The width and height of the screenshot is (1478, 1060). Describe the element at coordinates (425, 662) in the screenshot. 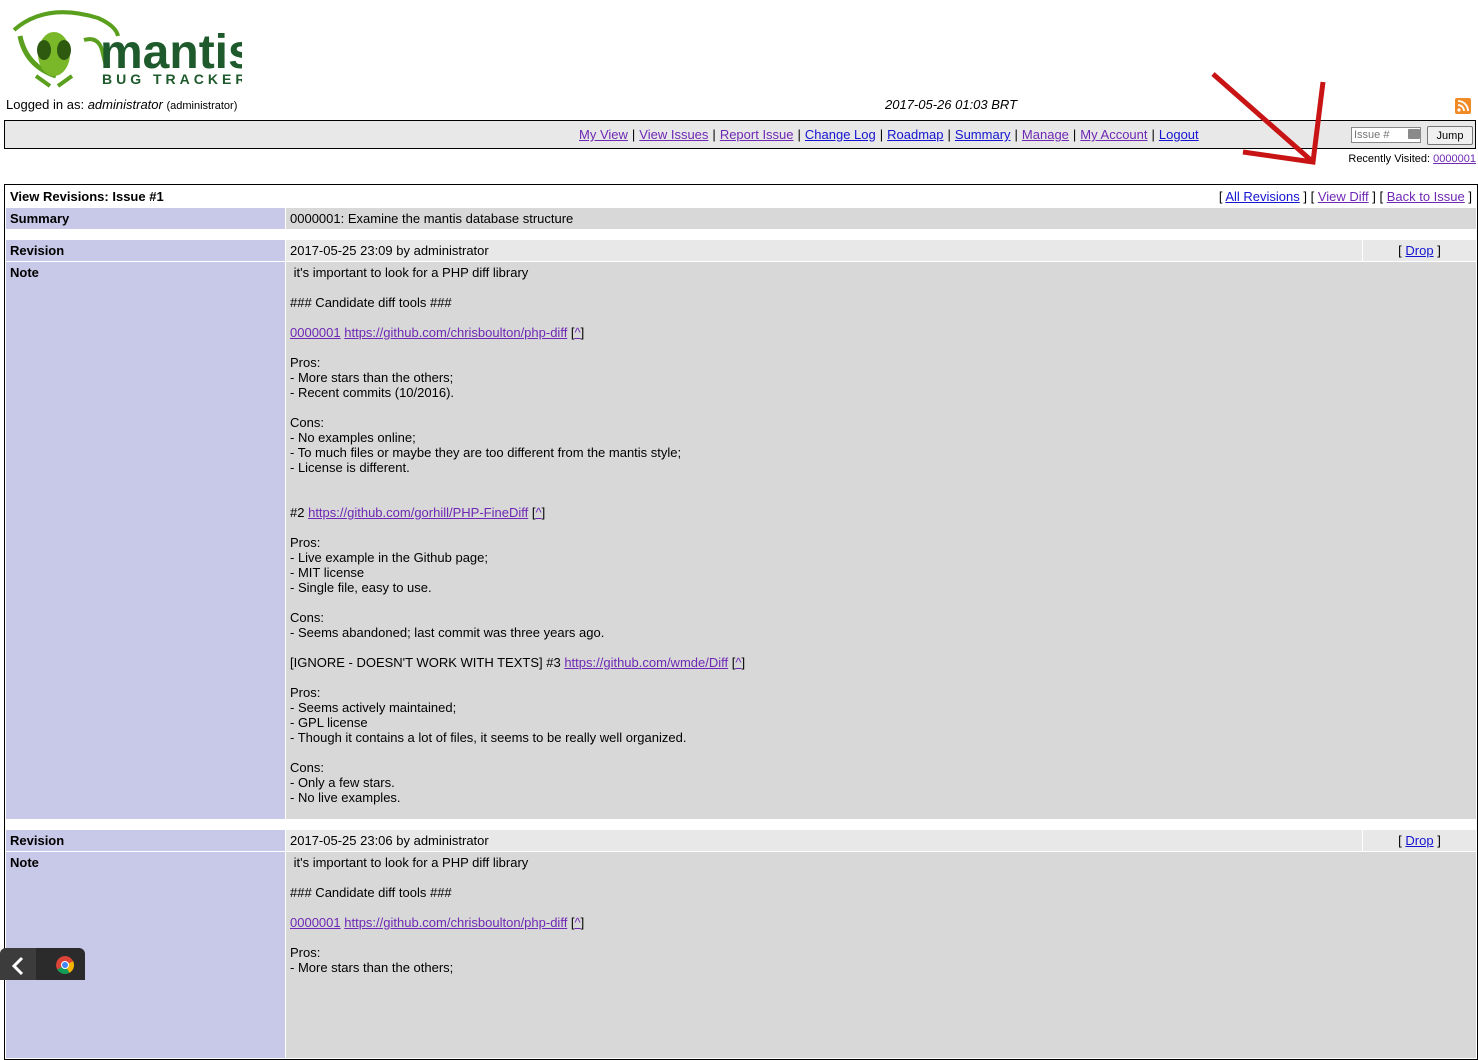

I see `candidate-3-prefix: [IGNORE - DOESN'T WORK WITH TEXTS] #3` at that location.